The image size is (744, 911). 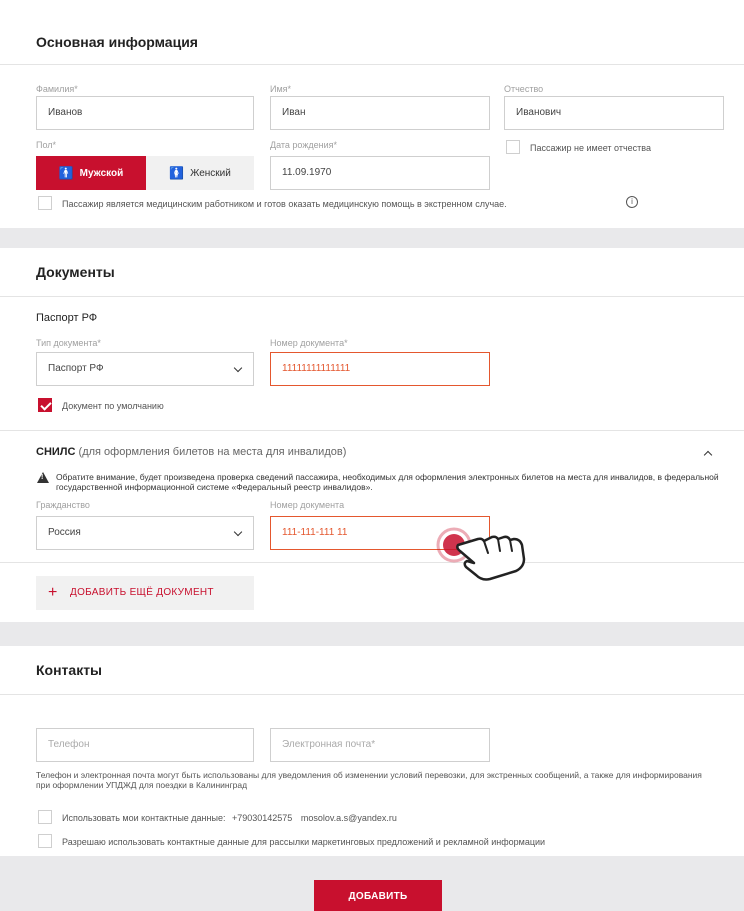 I want to click on my-email: mosolov.a.s@yandex.ru, so click(x=348, y=818).